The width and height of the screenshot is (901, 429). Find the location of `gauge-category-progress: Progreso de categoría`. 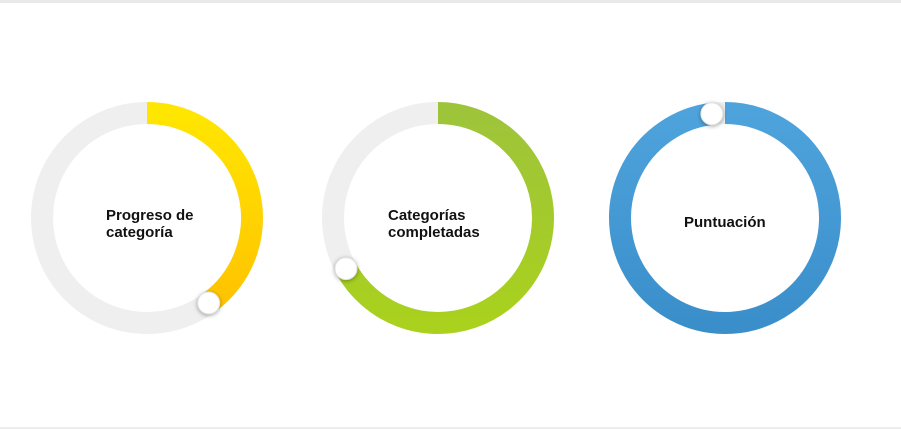

gauge-category-progress: Progreso de categoría is located at coordinates (147, 218).